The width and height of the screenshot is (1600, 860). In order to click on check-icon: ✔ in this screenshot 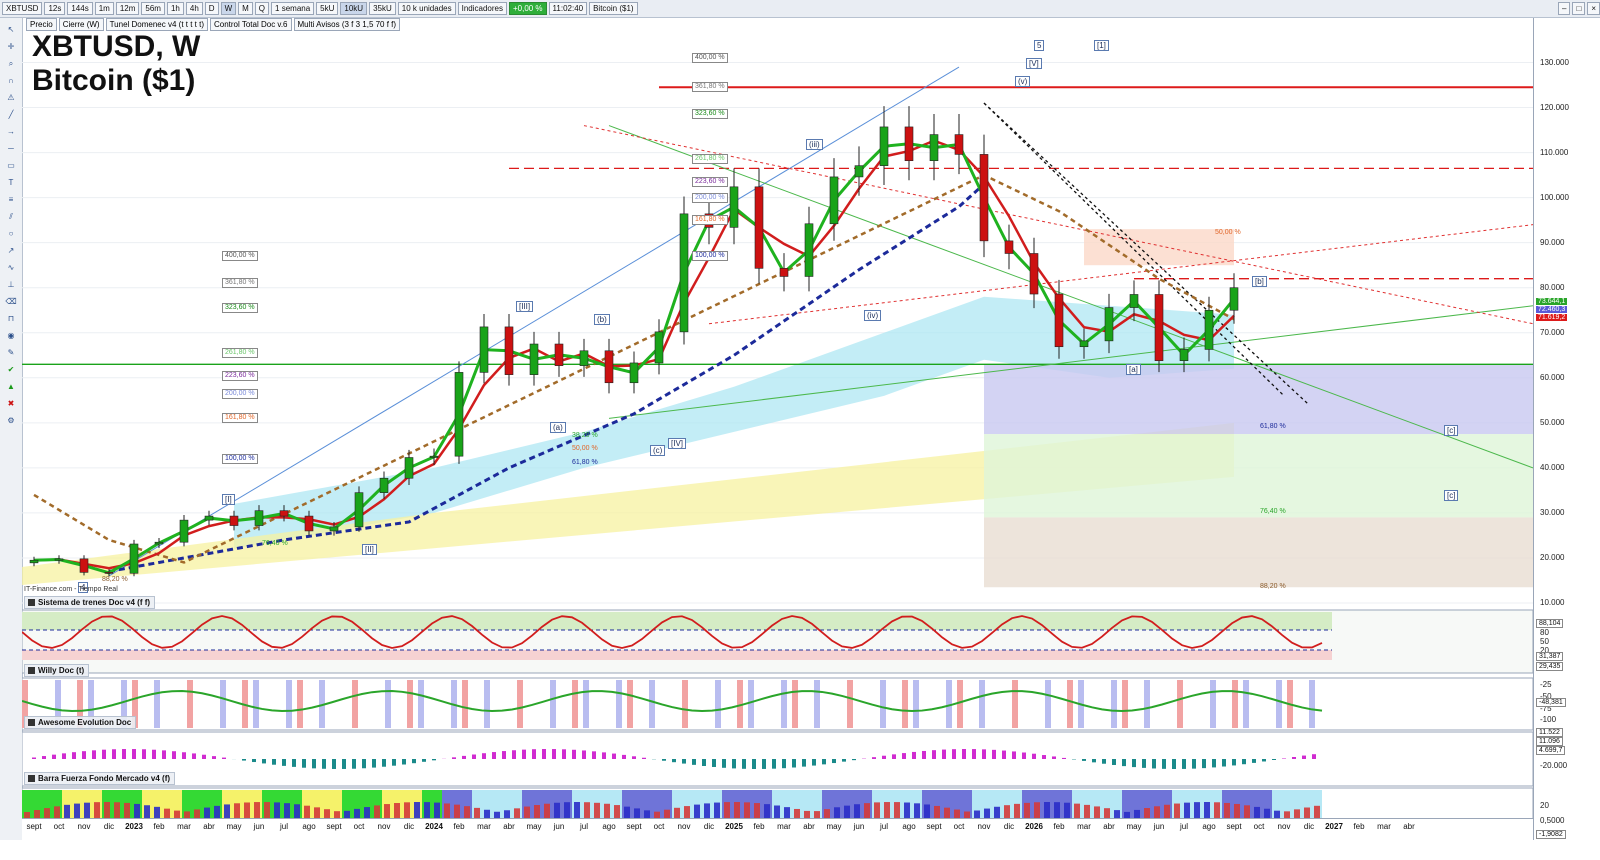, I will do `click(11, 370)`.